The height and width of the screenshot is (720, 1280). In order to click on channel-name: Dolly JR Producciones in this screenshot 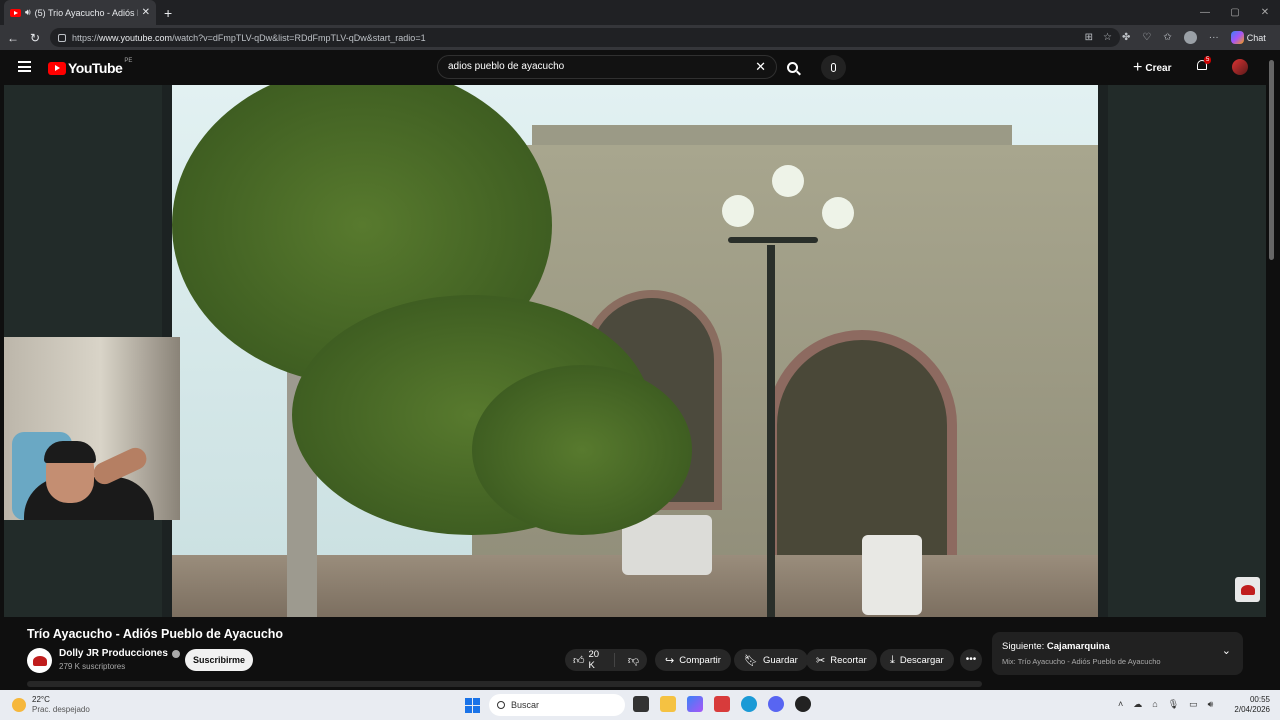, I will do `click(113, 653)`.